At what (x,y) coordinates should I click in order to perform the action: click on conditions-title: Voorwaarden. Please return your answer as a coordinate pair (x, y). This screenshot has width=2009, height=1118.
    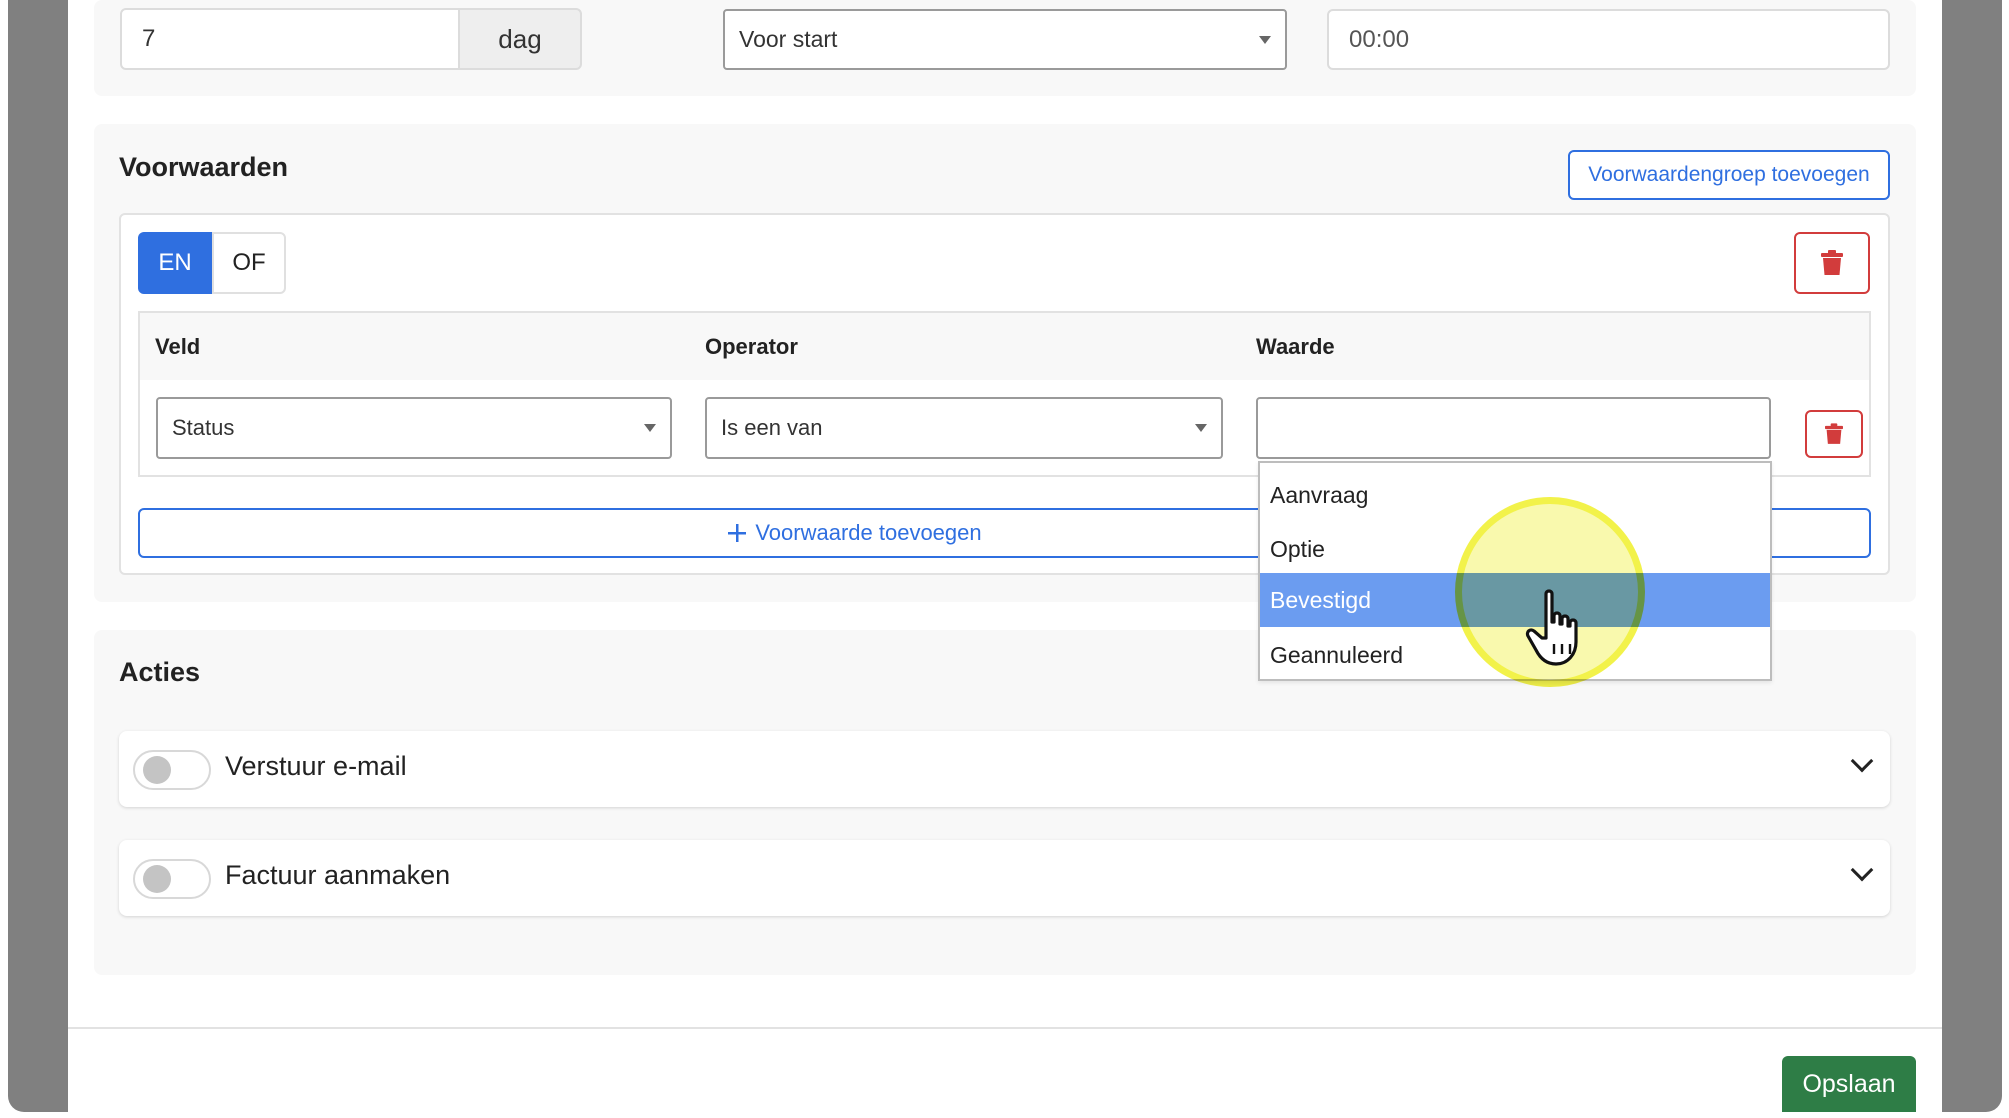
    Looking at the image, I should click on (204, 167).